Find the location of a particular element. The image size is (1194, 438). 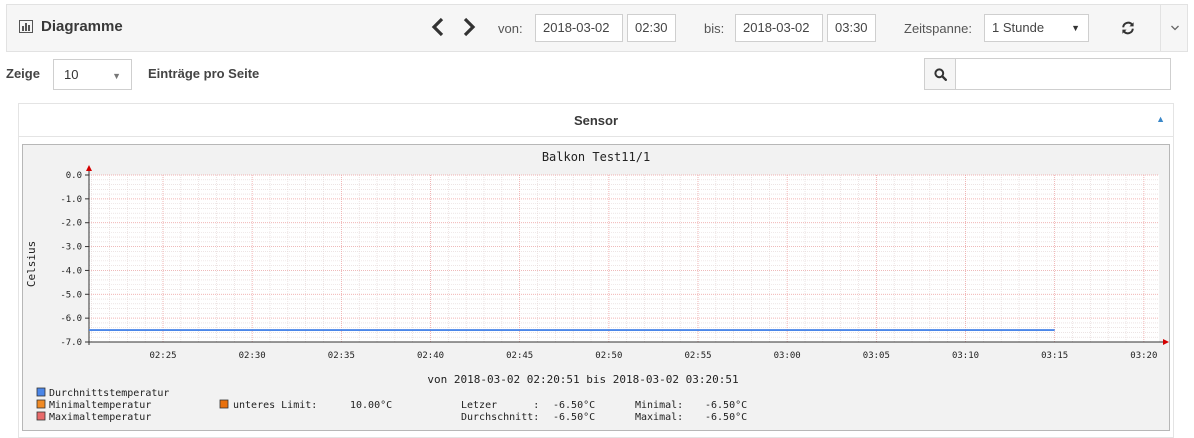

toolbar-title: Diagramme is located at coordinates (71, 26).